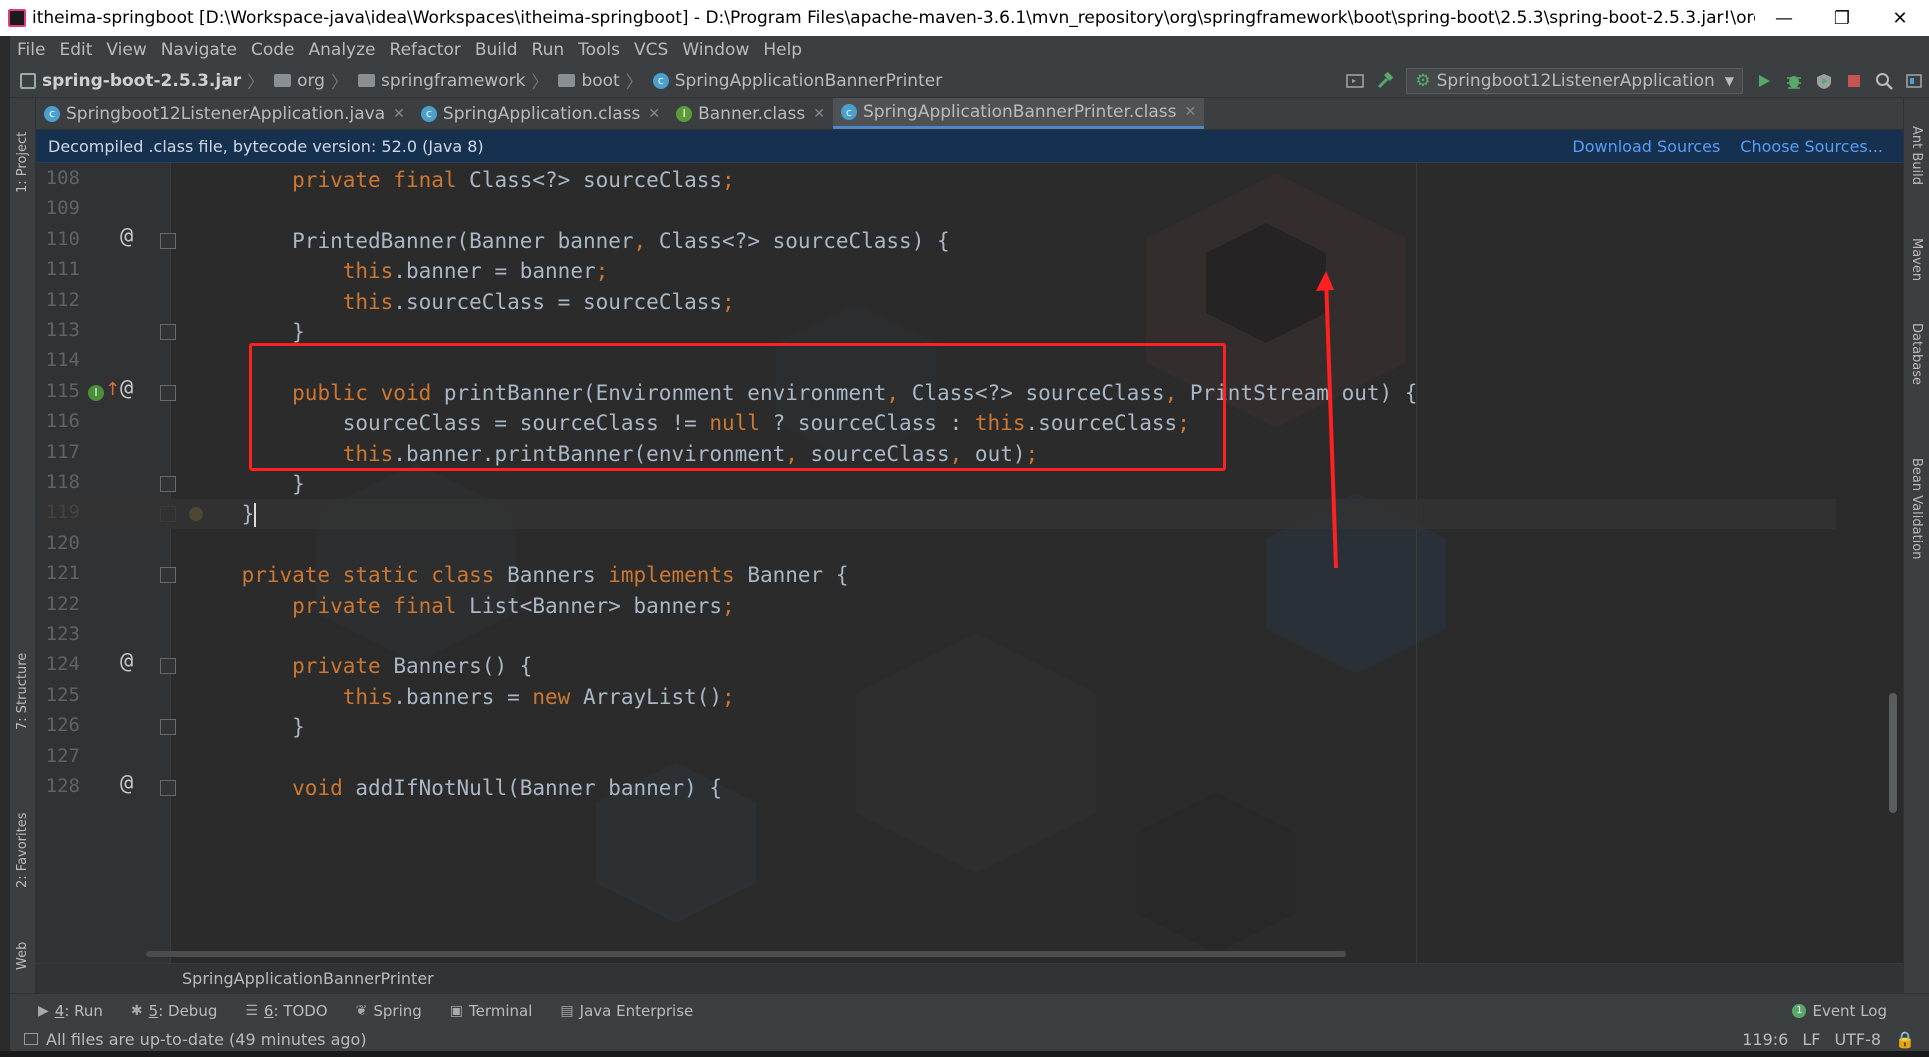 This screenshot has height=1057, width=1929. I want to click on menu-build: Build, so click(496, 50).